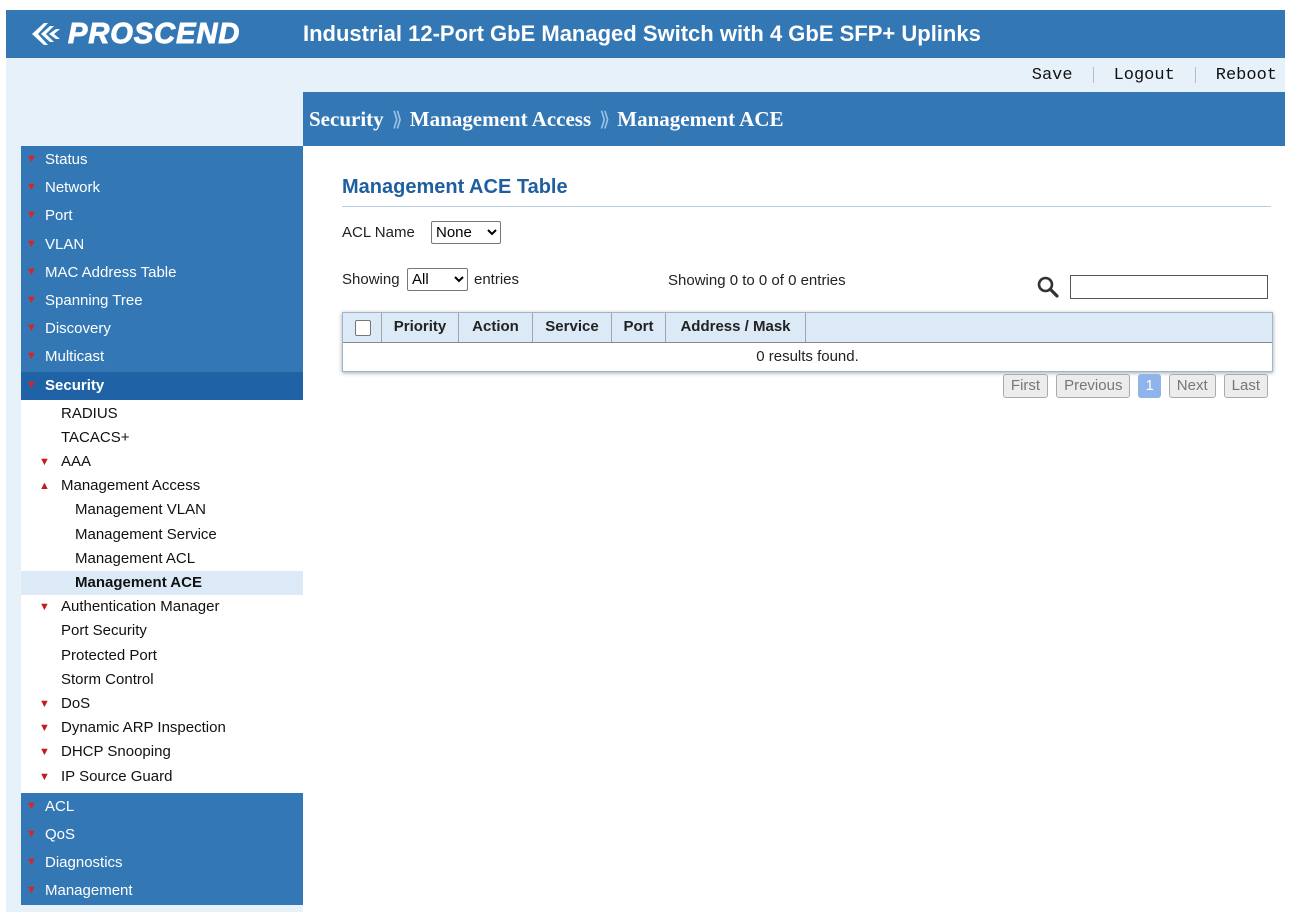 The image size is (1293, 912). What do you see at coordinates (162, 891) in the screenshot?
I see `nav-management: ▼ Management` at bounding box center [162, 891].